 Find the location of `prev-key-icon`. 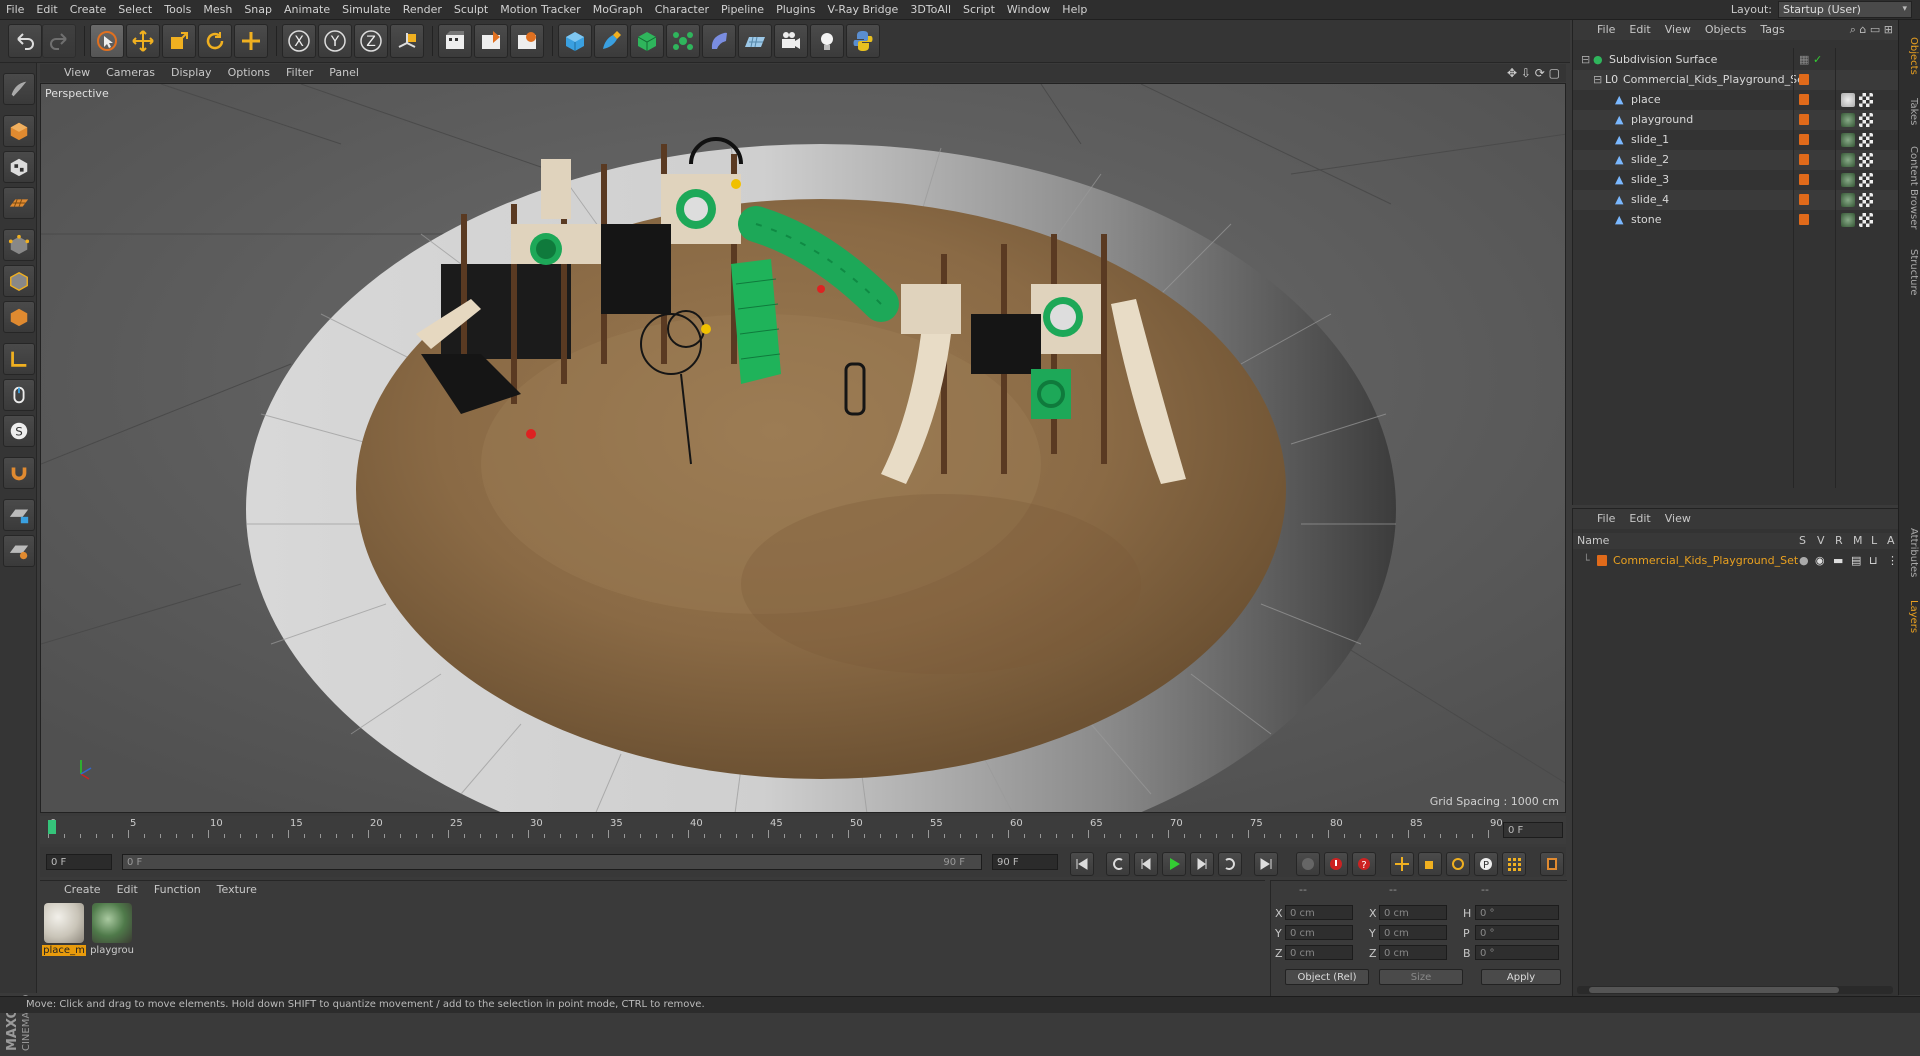

prev-key-icon is located at coordinates (1118, 864).